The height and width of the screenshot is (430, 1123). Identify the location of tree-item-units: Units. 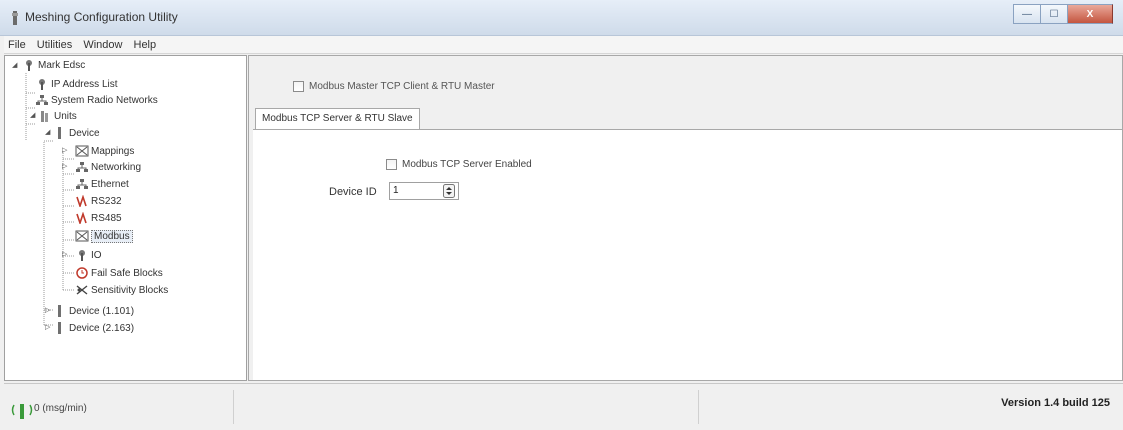
(57, 116).